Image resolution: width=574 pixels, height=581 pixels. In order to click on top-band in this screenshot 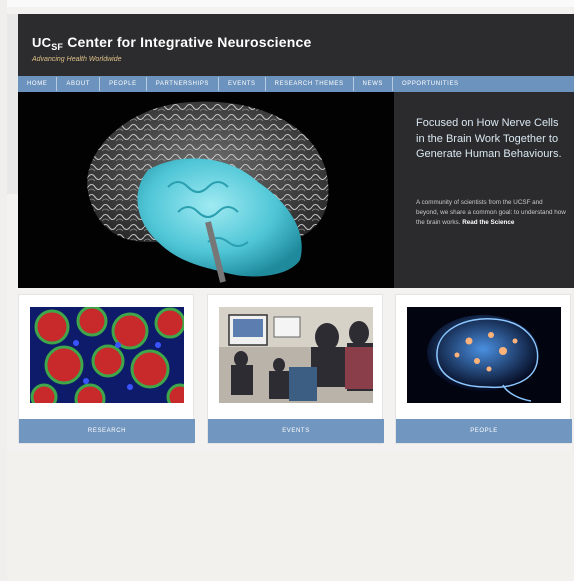, I will do `click(290, 3)`.